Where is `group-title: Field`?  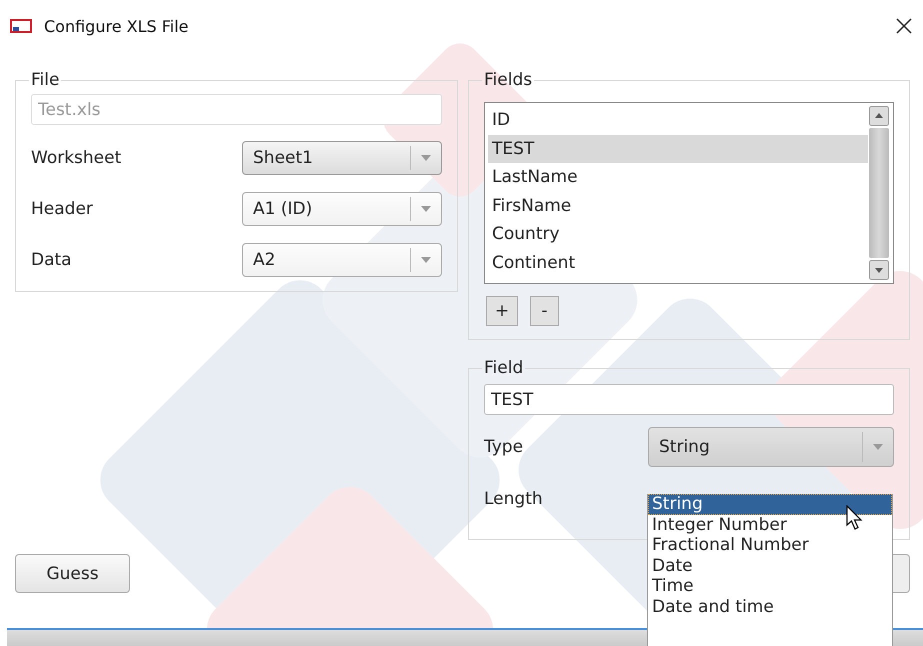
group-title: Field is located at coordinates (503, 368).